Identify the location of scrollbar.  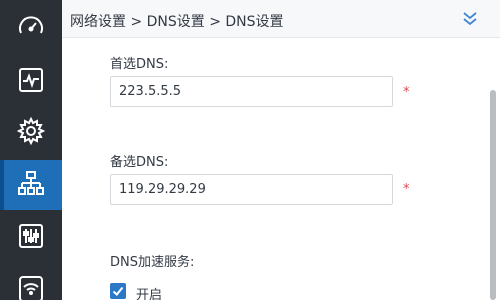
(493, 169).